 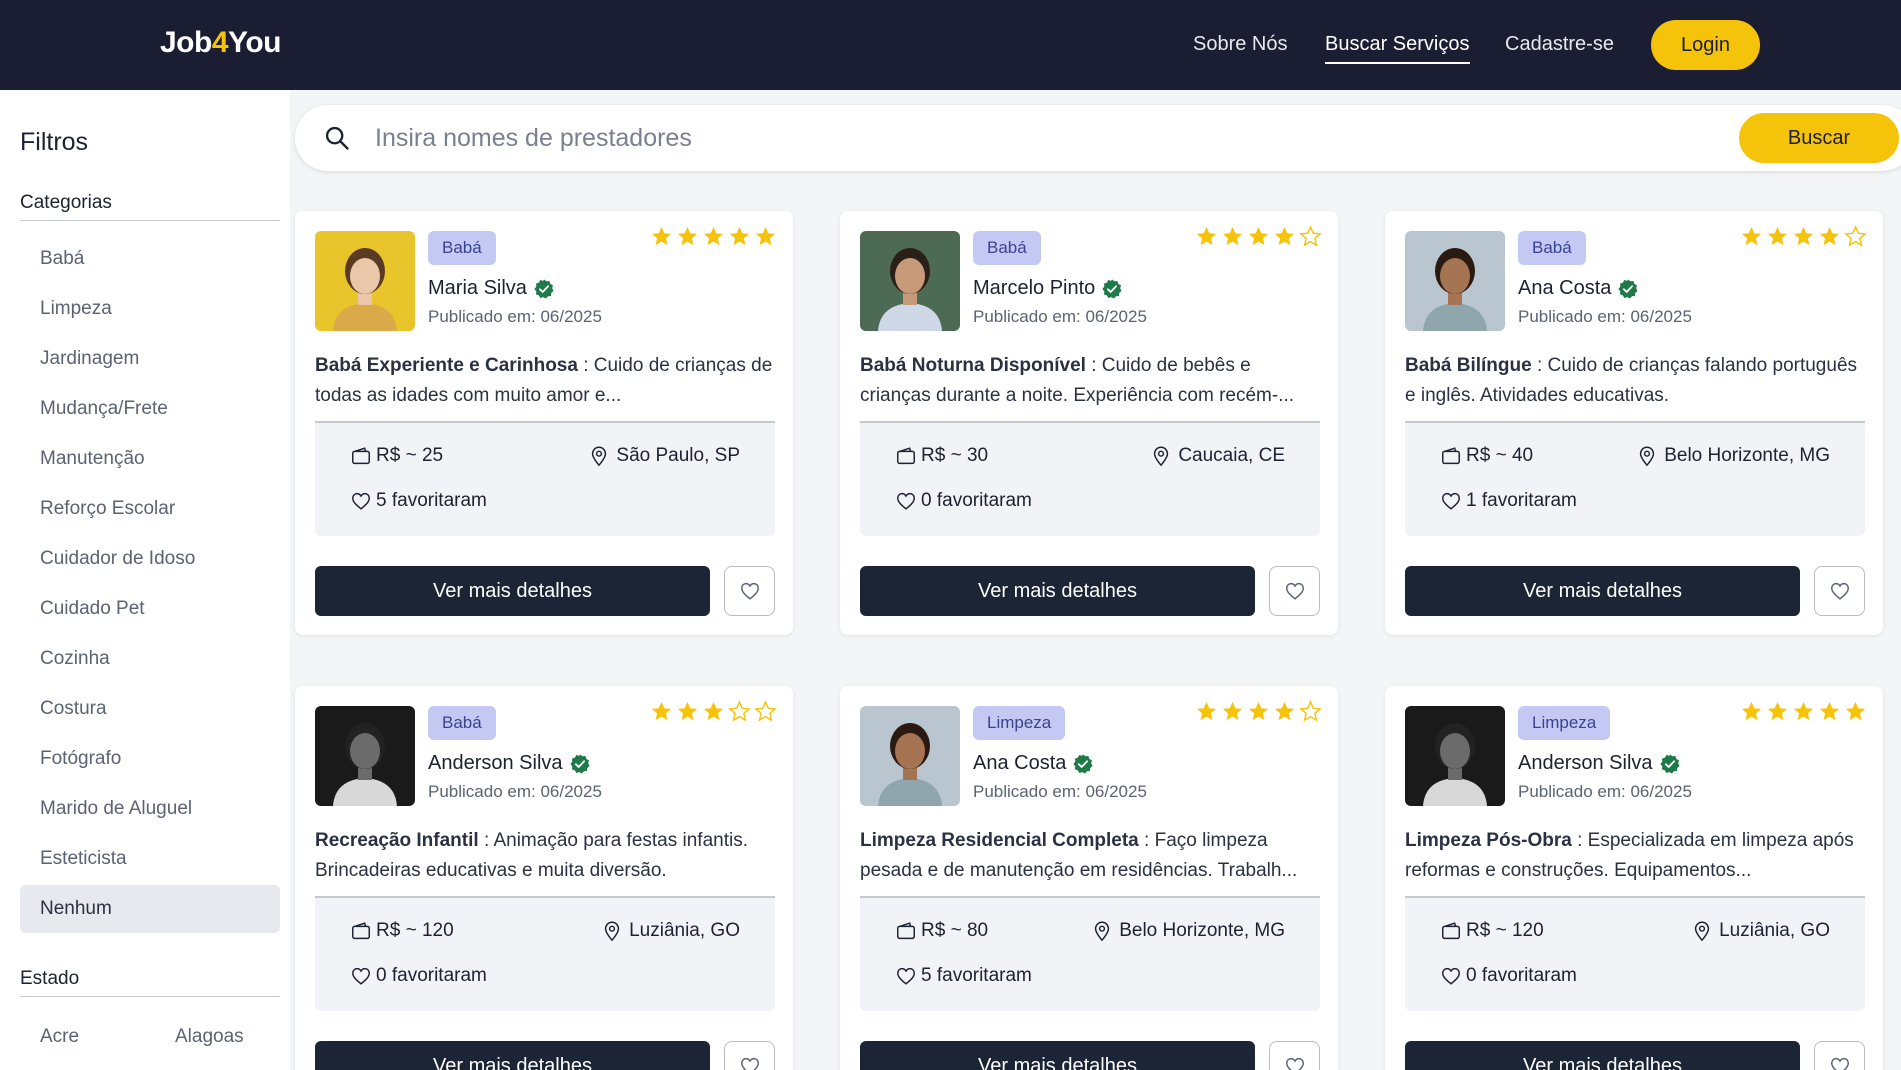 What do you see at coordinates (684, 930) in the screenshot?
I see `location-value: Luziânia, GO` at bounding box center [684, 930].